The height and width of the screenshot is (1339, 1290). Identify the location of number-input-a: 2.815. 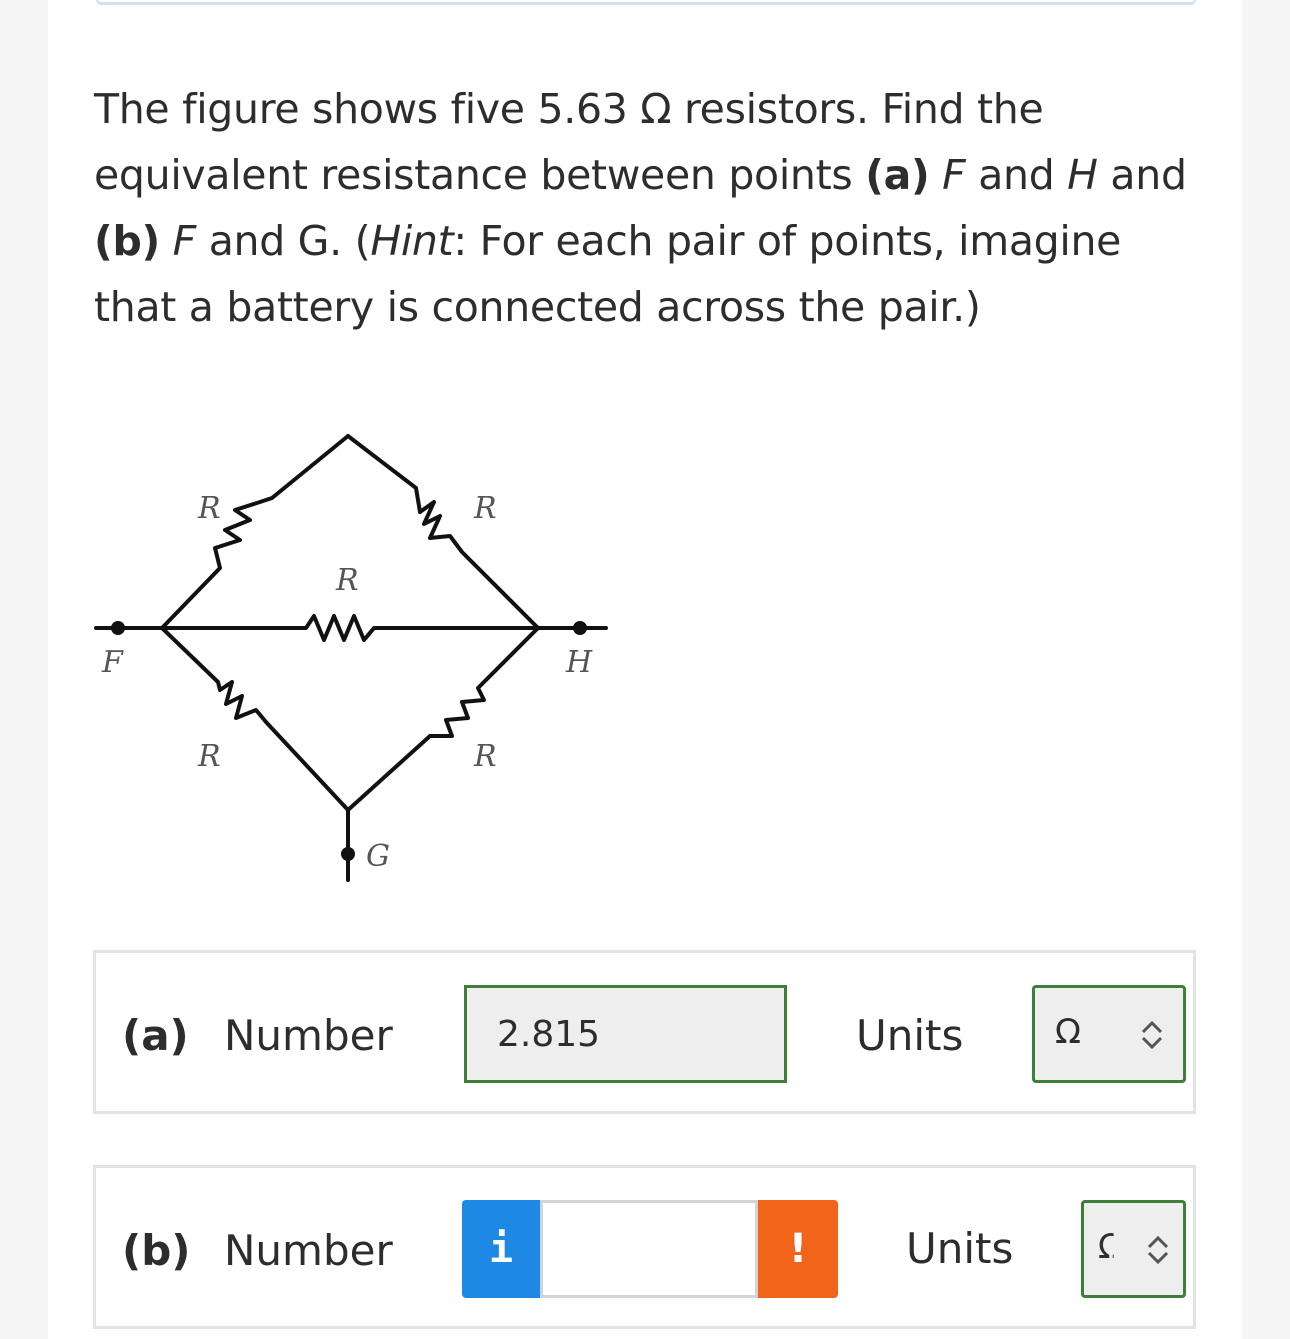
(625, 1034).